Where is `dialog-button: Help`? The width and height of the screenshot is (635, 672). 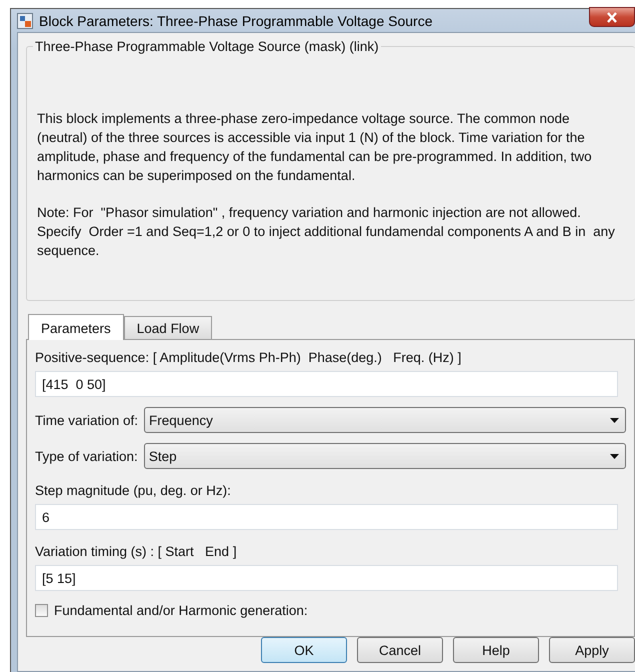 dialog-button: Help is located at coordinates (496, 650).